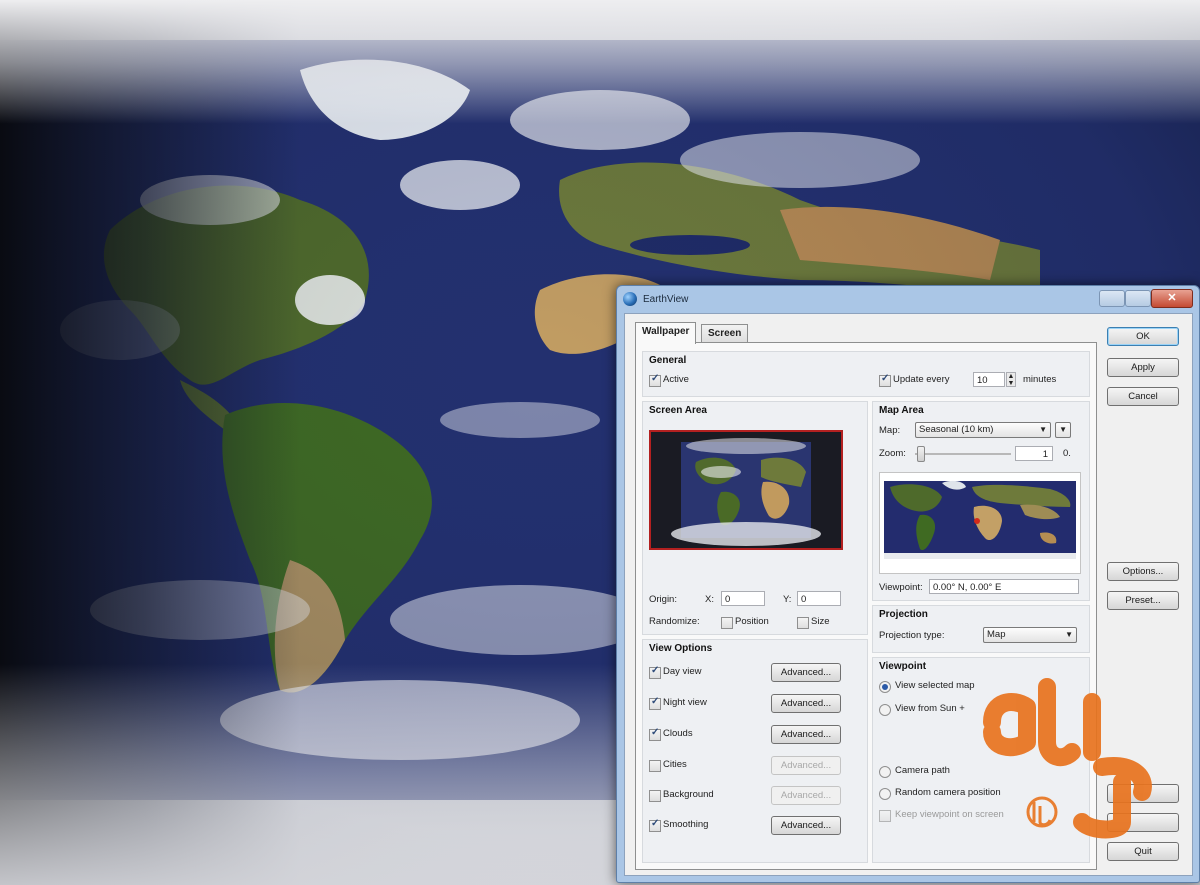  Describe the element at coordinates (901, 410) in the screenshot. I see `map-area-title: Map Area` at that location.